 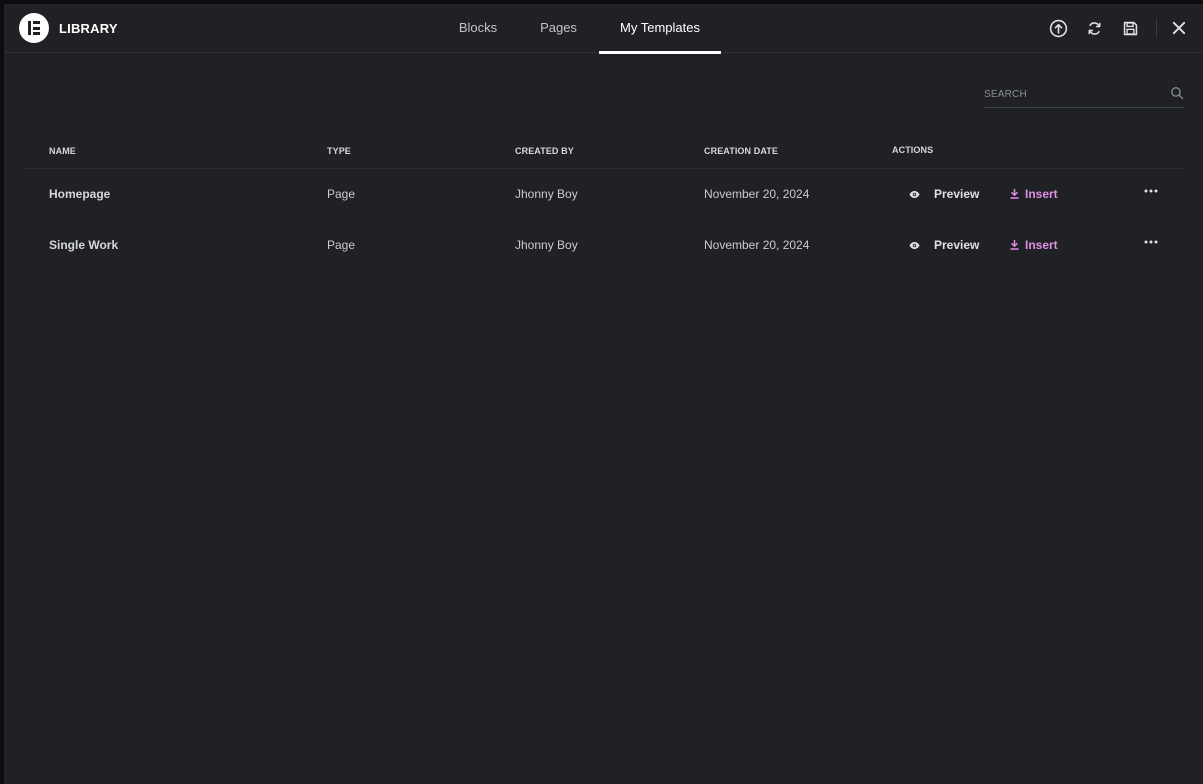 I want to click on column-type: TYPE, so click(x=339, y=151).